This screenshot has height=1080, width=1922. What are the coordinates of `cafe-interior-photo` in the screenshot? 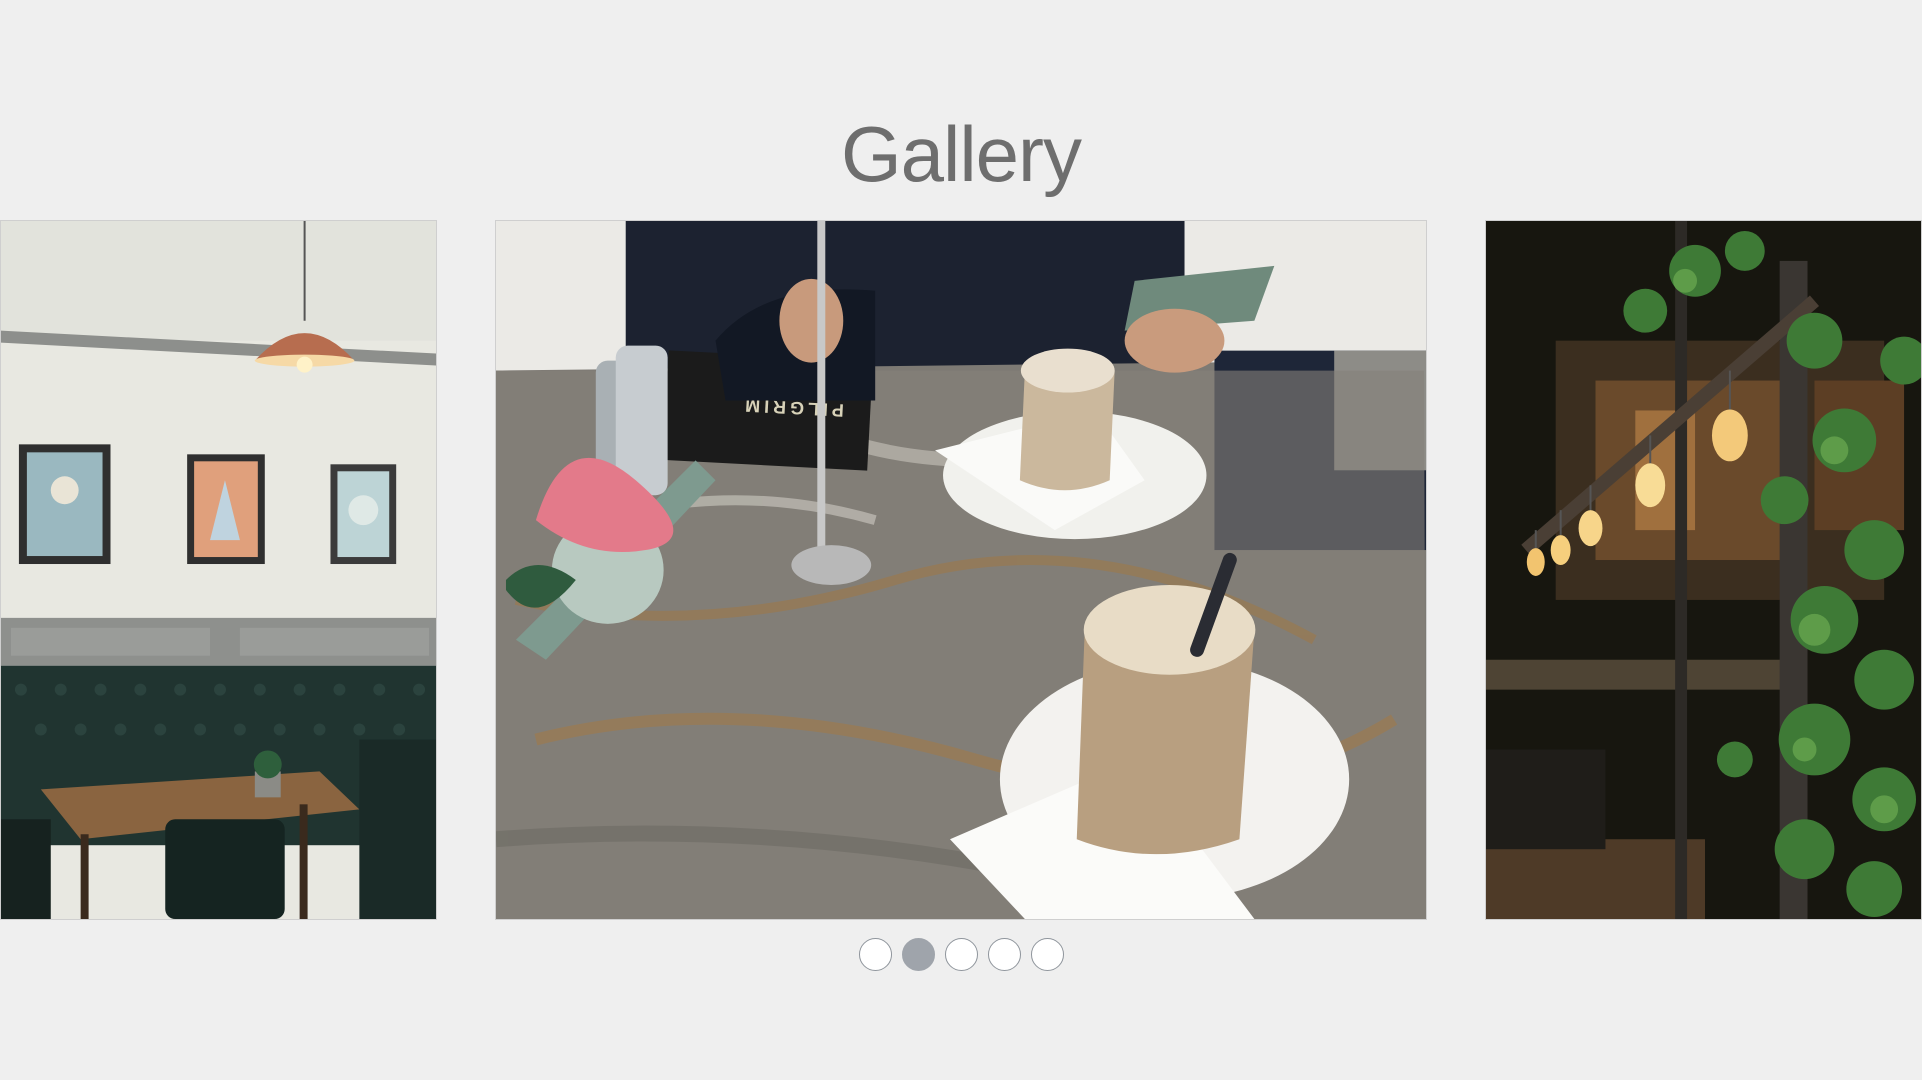 It's located at (218, 570).